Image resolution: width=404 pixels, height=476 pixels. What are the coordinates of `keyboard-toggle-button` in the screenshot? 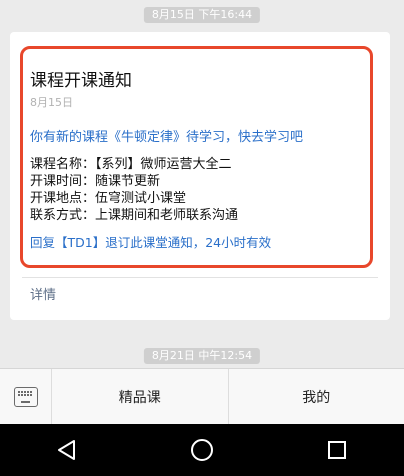 It's located at (26, 396).